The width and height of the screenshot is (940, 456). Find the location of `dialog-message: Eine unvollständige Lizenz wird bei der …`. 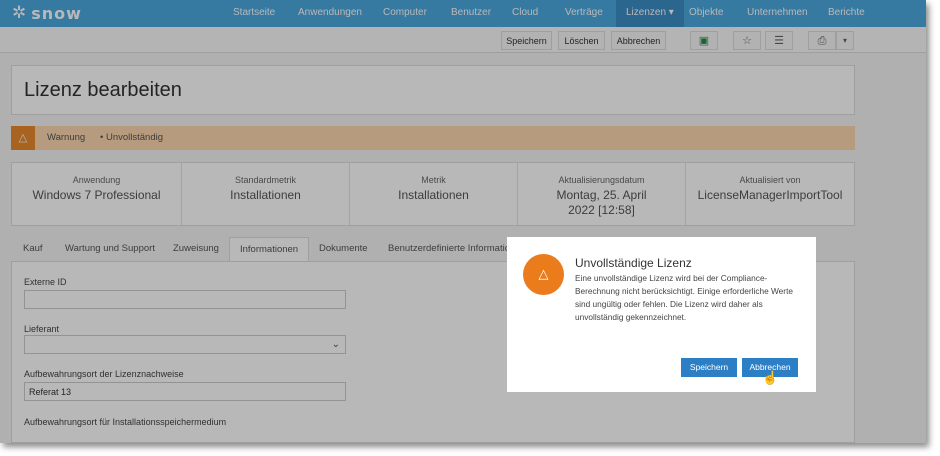

dialog-message: Eine unvollständige Lizenz wird bei der … is located at coordinates (684, 297).